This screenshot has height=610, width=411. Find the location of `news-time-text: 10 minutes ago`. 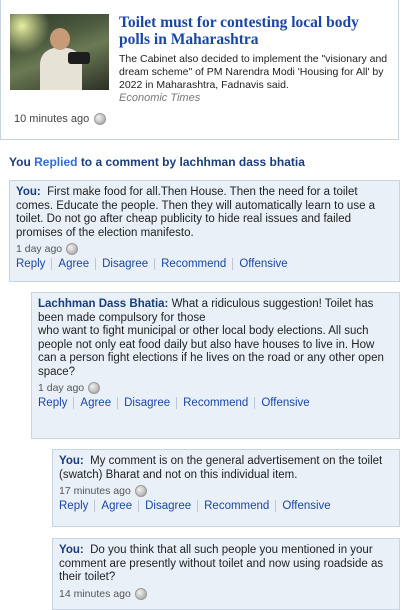

news-time-text: 10 minutes ago is located at coordinates (52, 119).